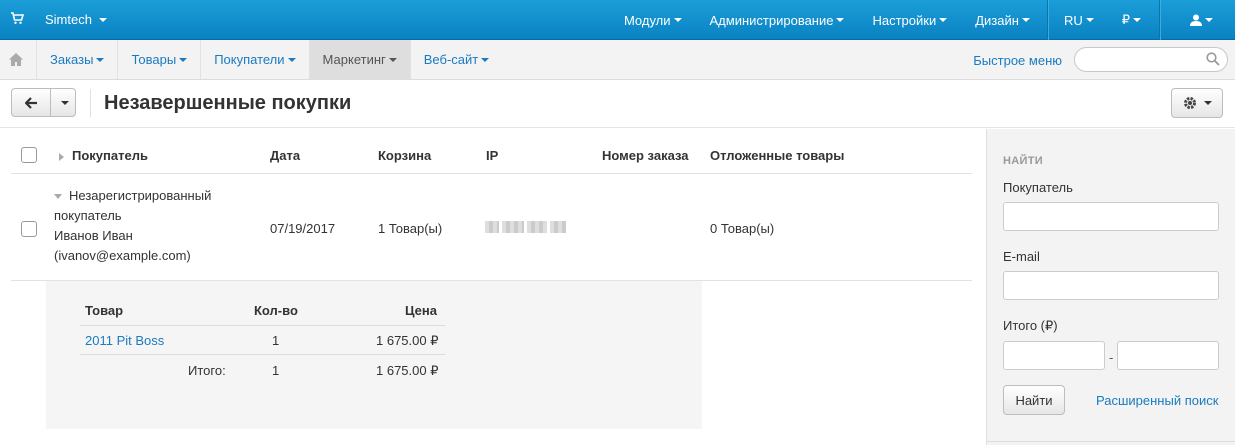  I want to click on customer-email: (ivanov@example.com), so click(122, 255).